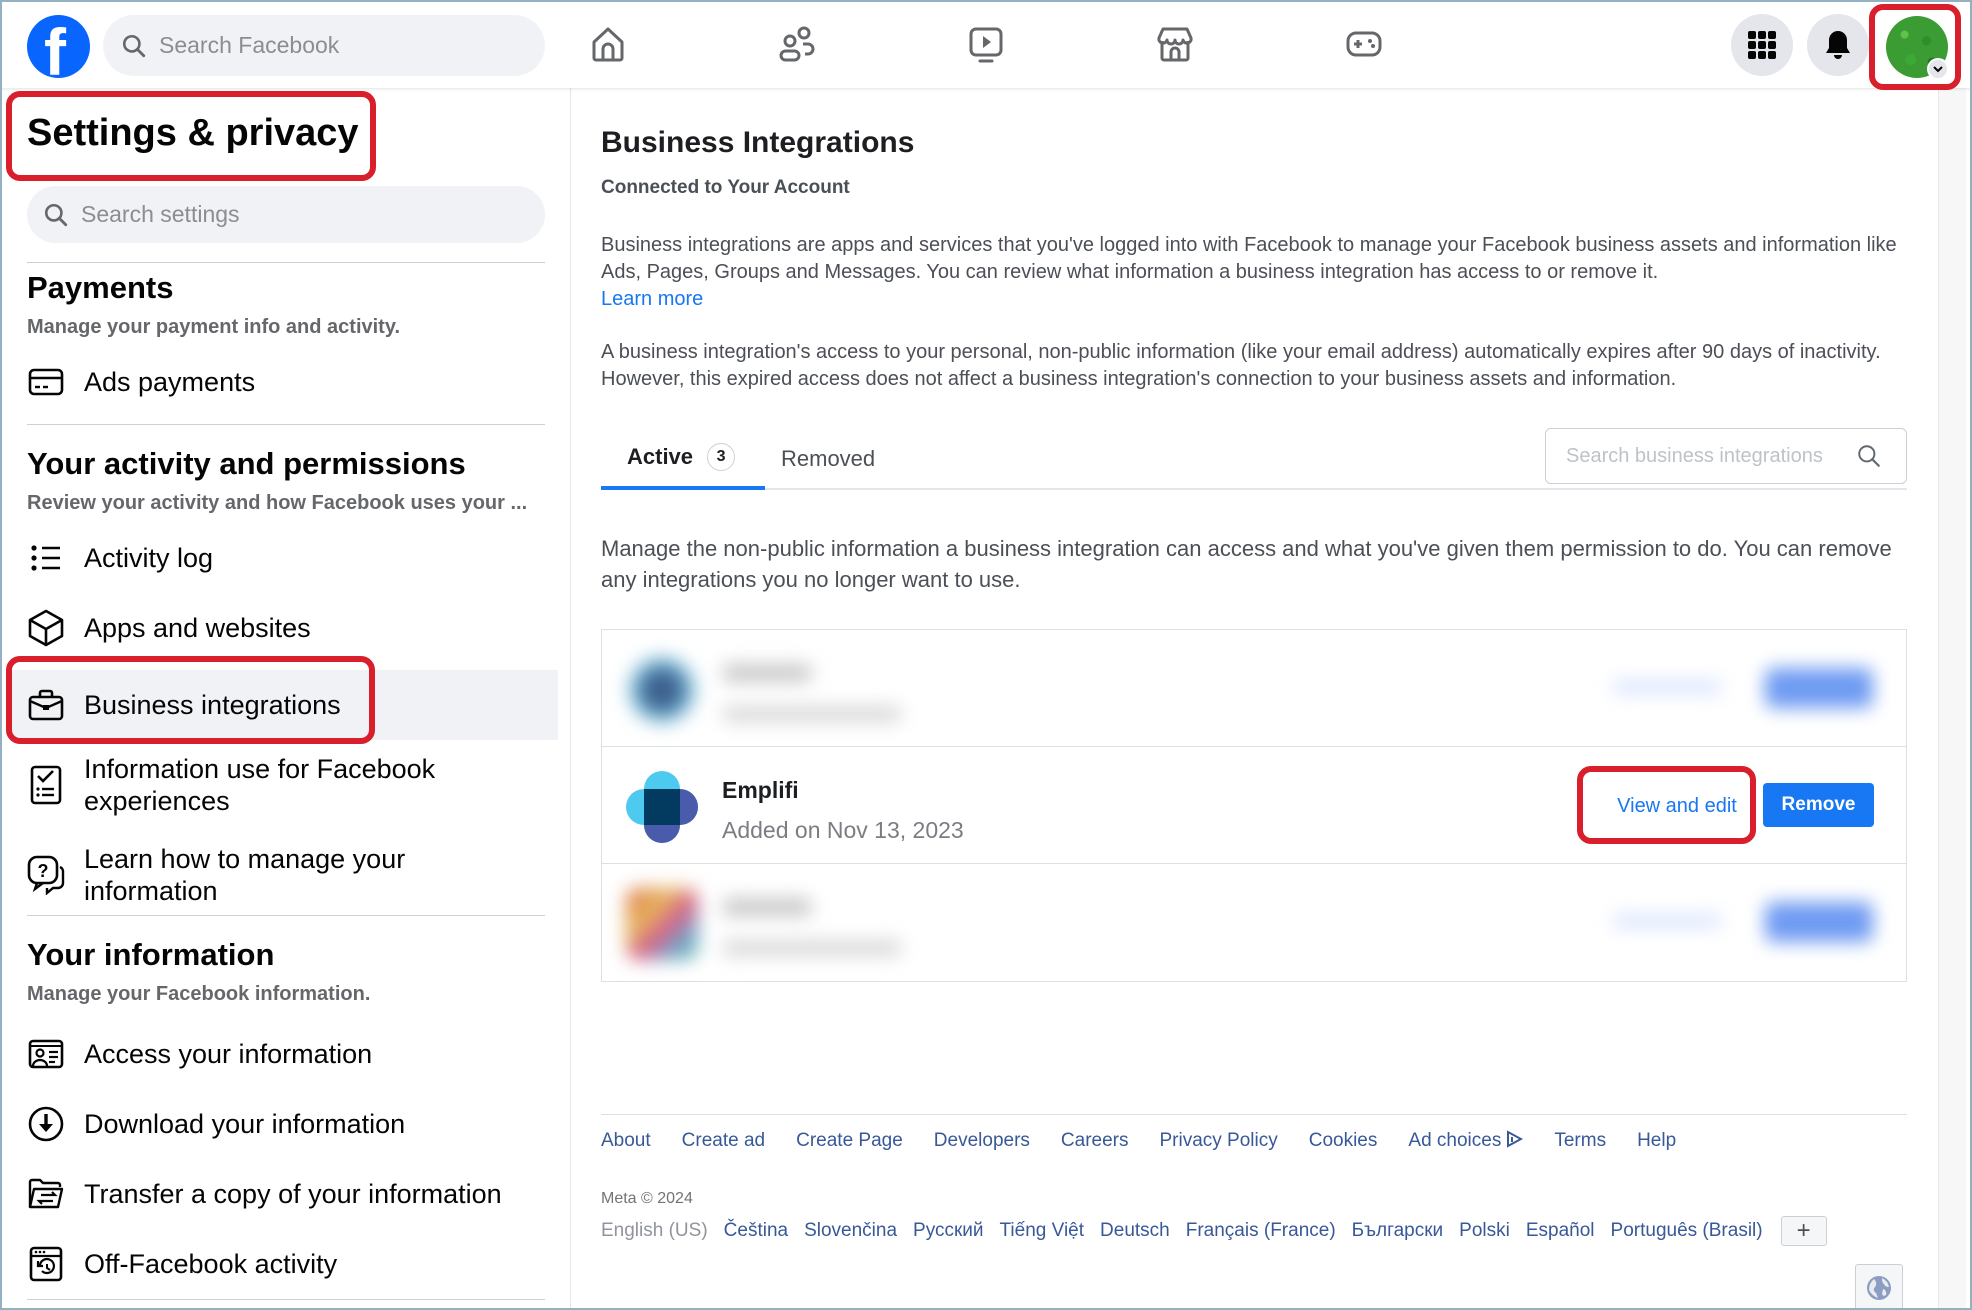 This screenshot has height=1310, width=1972. I want to click on notifications-bell-icon, so click(1838, 45).